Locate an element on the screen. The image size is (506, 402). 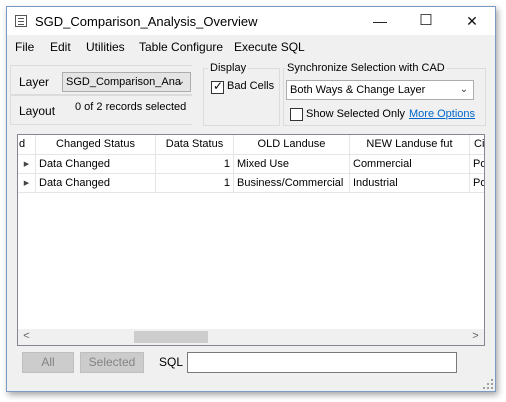
sync-title: Synchronize Selection with CAD is located at coordinates (366, 68).